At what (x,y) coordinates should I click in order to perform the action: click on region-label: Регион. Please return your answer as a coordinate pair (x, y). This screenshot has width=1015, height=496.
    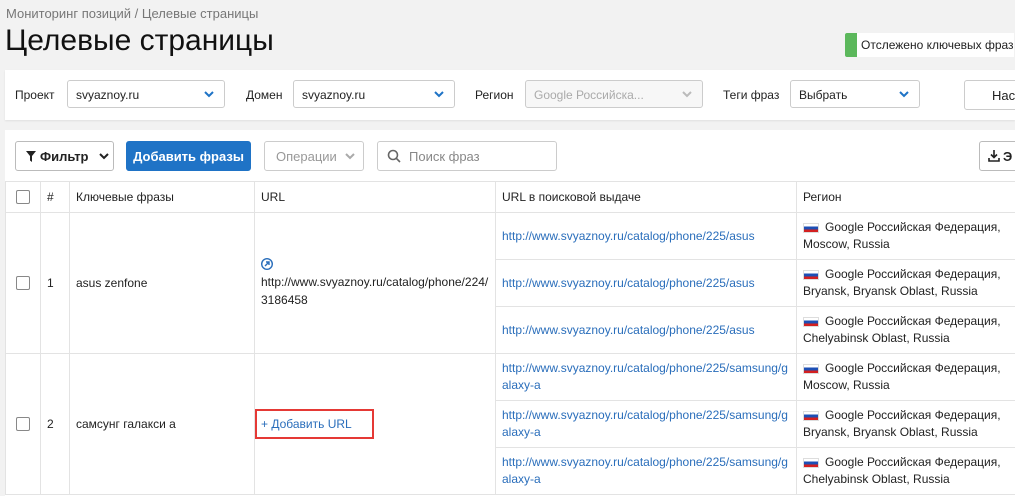
    Looking at the image, I should click on (494, 95).